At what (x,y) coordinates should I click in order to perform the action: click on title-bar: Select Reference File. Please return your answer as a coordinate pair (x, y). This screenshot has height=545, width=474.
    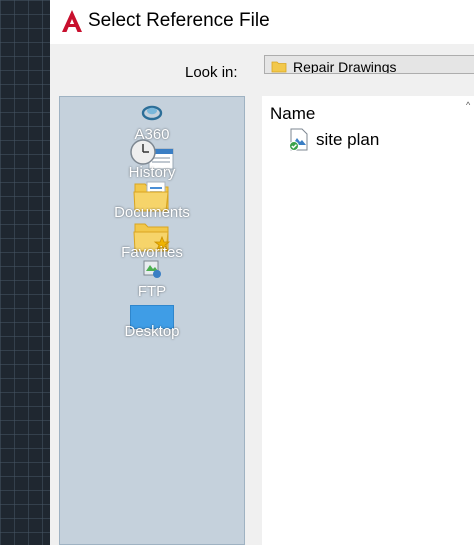
    Looking at the image, I should click on (262, 22).